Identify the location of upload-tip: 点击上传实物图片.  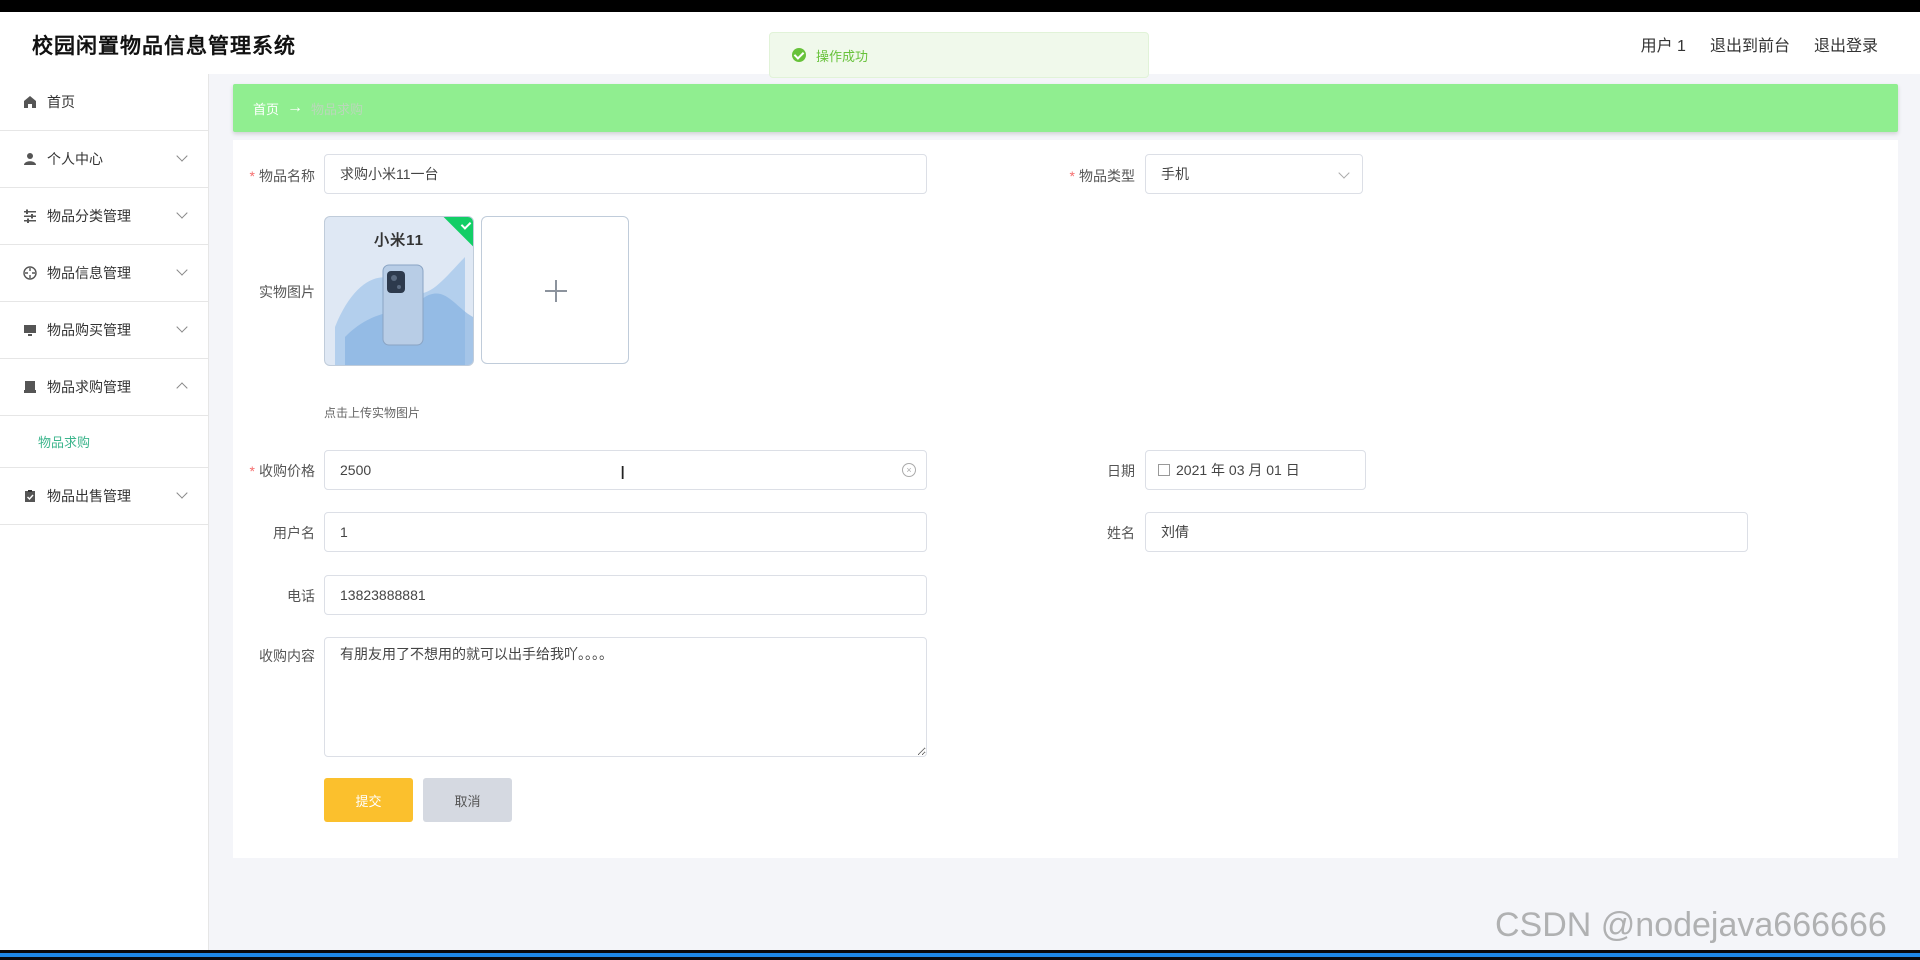
(372, 413).